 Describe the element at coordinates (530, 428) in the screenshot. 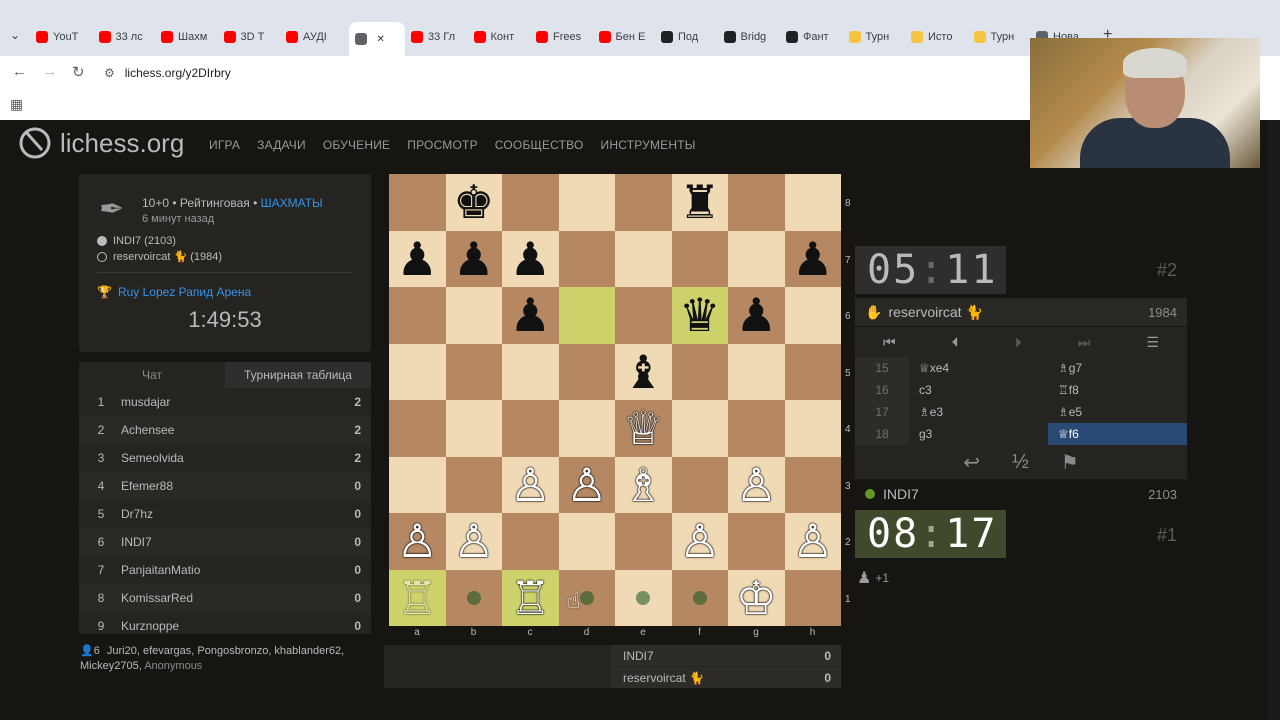

I see `square-c4` at that location.